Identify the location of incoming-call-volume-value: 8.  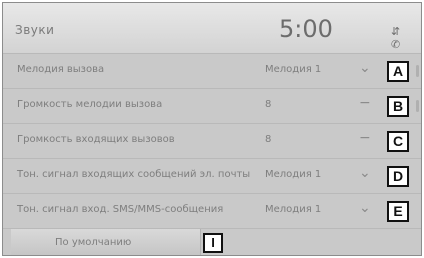
(268, 139).